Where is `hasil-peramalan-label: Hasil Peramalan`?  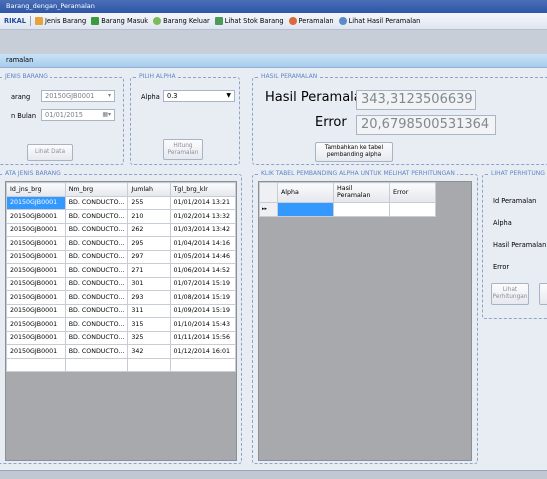 hasil-peramalan-label: Hasil Peramalan is located at coordinates (520, 245).